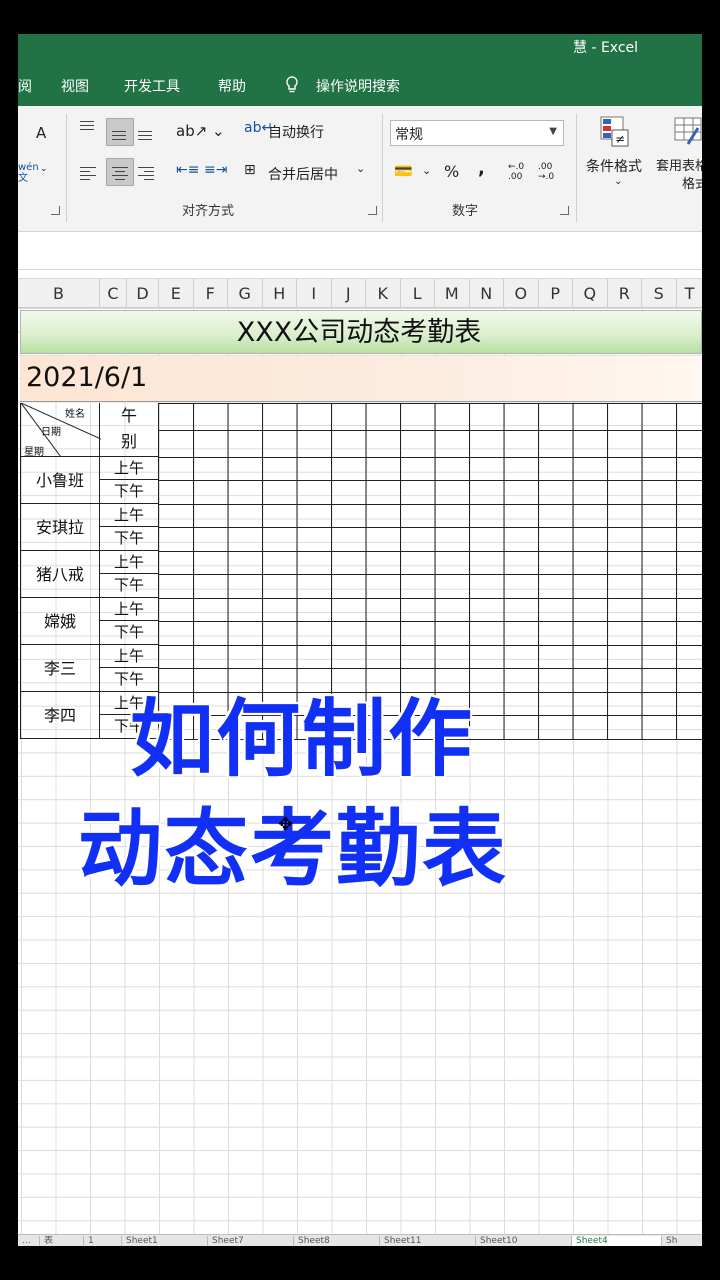  I want to click on sheet-tab: 表, so click(62, 1241).